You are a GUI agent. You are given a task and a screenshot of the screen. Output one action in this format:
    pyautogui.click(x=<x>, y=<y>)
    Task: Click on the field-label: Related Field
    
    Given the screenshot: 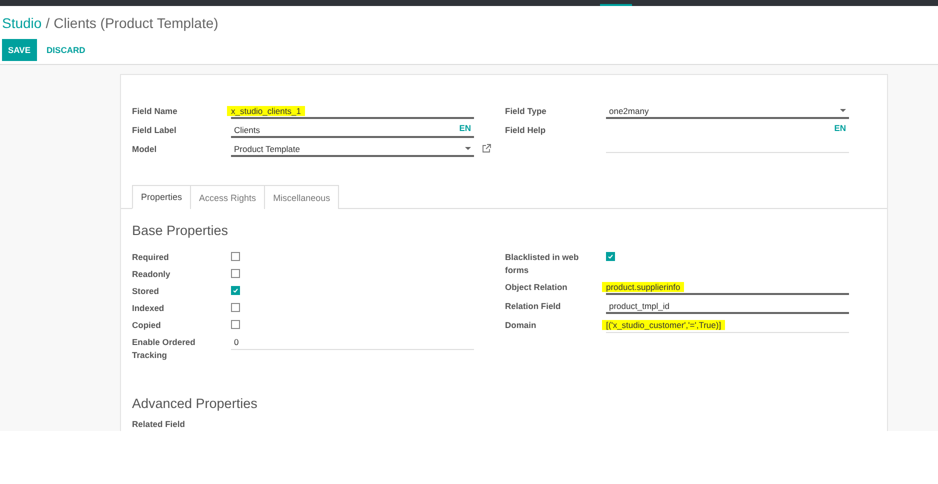 What is the action you would take?
    pyautogui.click(x=159, y=424)
    